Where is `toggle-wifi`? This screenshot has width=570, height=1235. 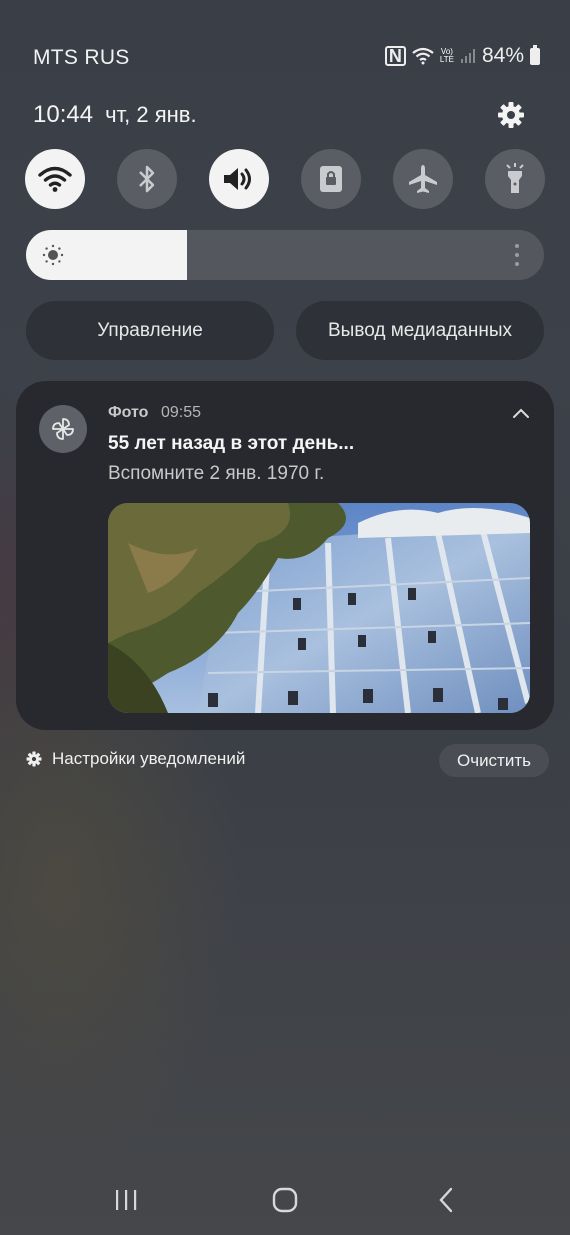 toggle-wifi is located at coordinates (55, 179).